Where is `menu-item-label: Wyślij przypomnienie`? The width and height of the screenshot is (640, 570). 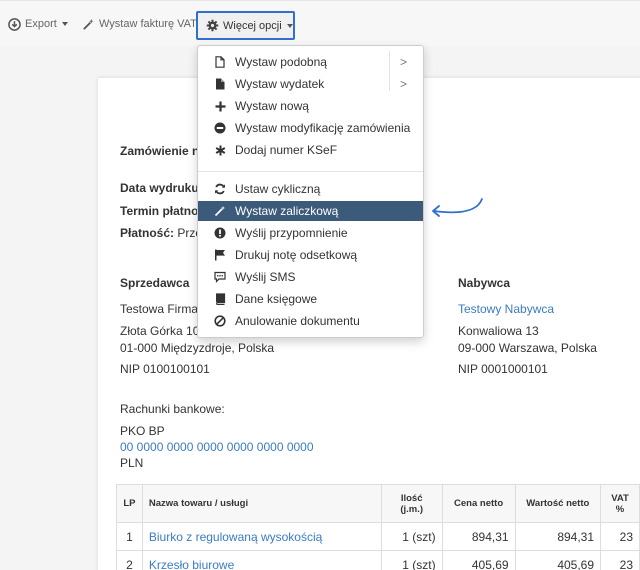 menu-item-label: Wyślij przypomnienie is located at coordinates (291, 233).